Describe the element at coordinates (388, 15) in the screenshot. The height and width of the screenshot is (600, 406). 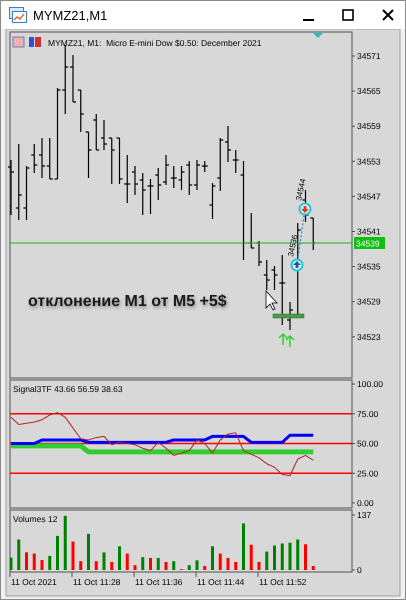
I see `close-icon` at that location.